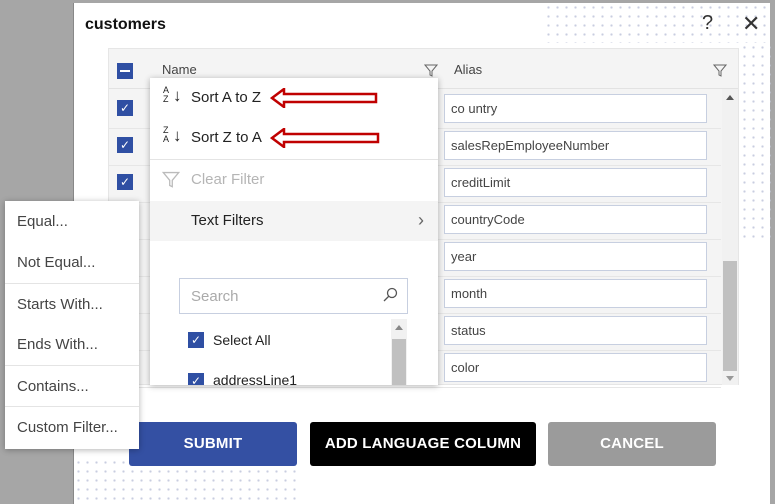 This screenshot has width=775, height=504. What do you see at coordinates (228, 179) in the screenshot?
I see `clear-filter-label: Clear Filter` at bounding box center [228, 179].